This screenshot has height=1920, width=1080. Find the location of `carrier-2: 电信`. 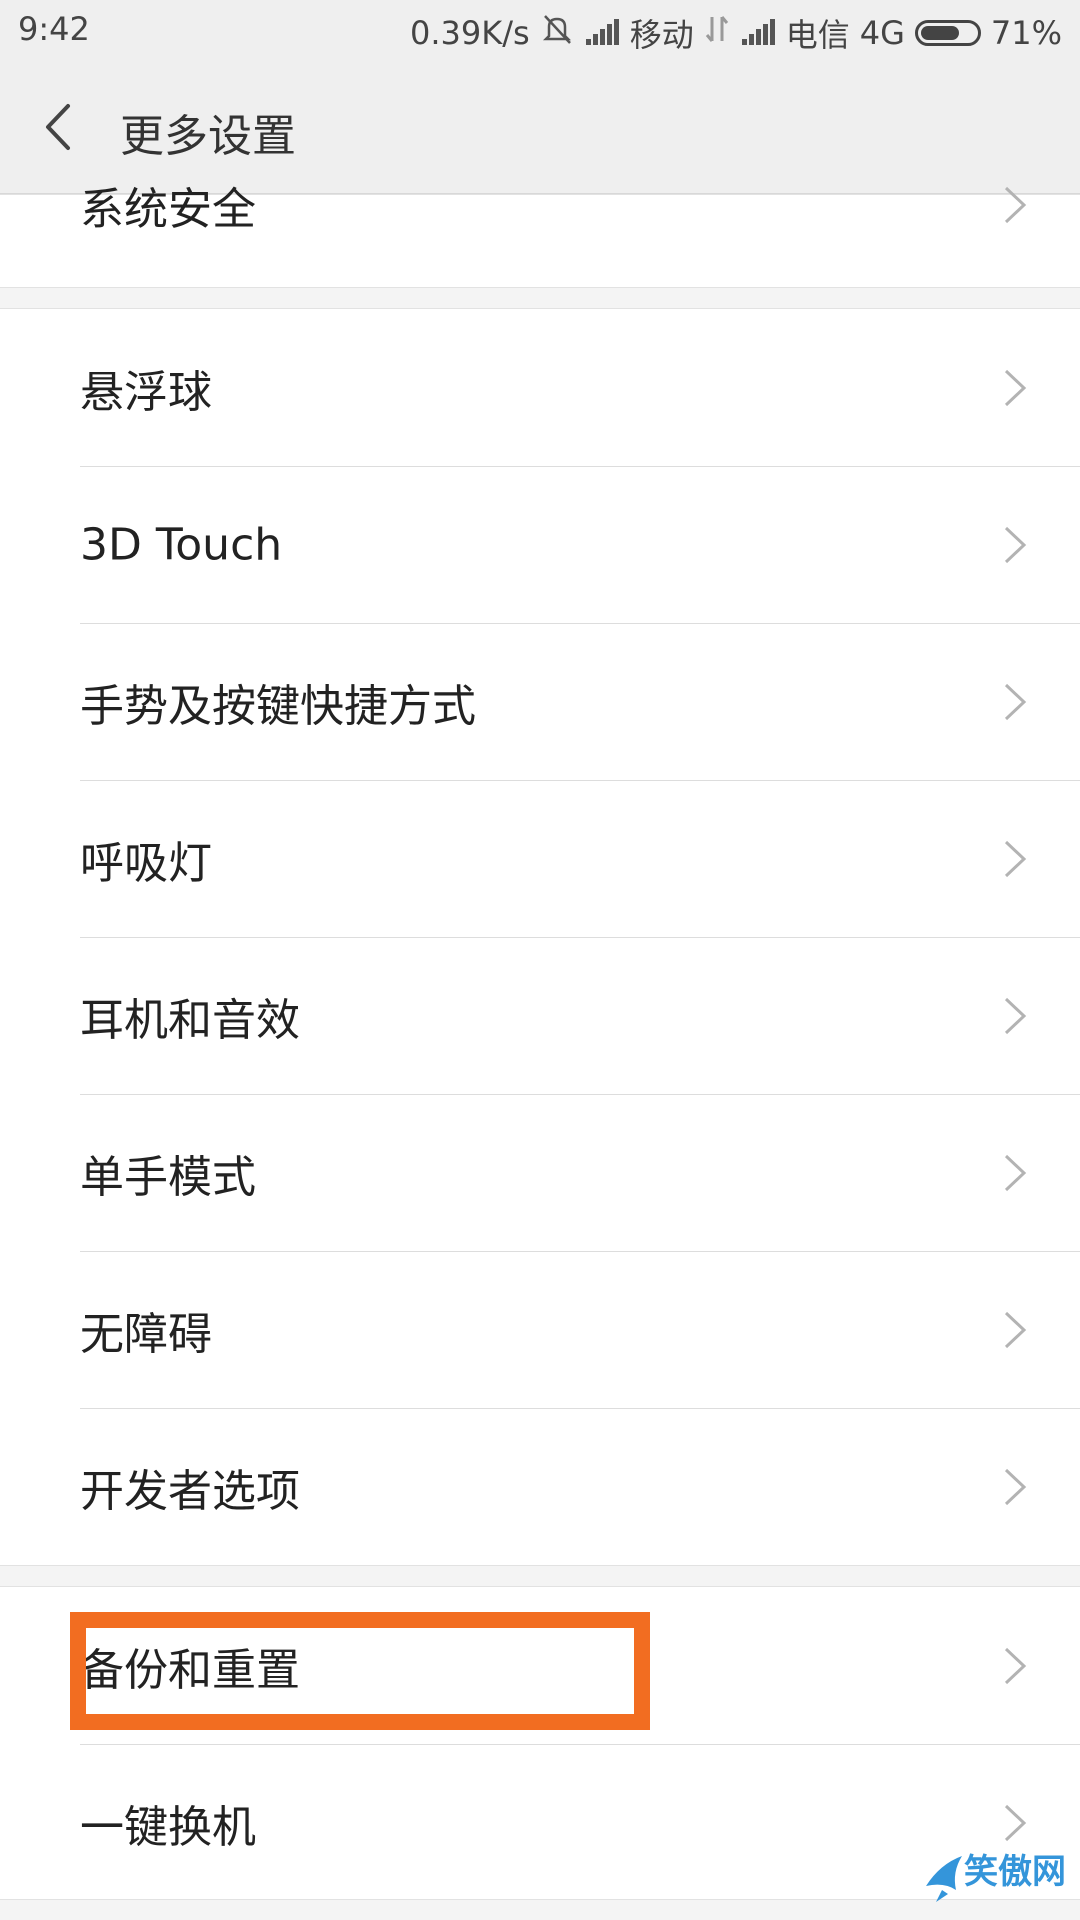

carrier-2: 电信 is located at coordinates (817, 35).